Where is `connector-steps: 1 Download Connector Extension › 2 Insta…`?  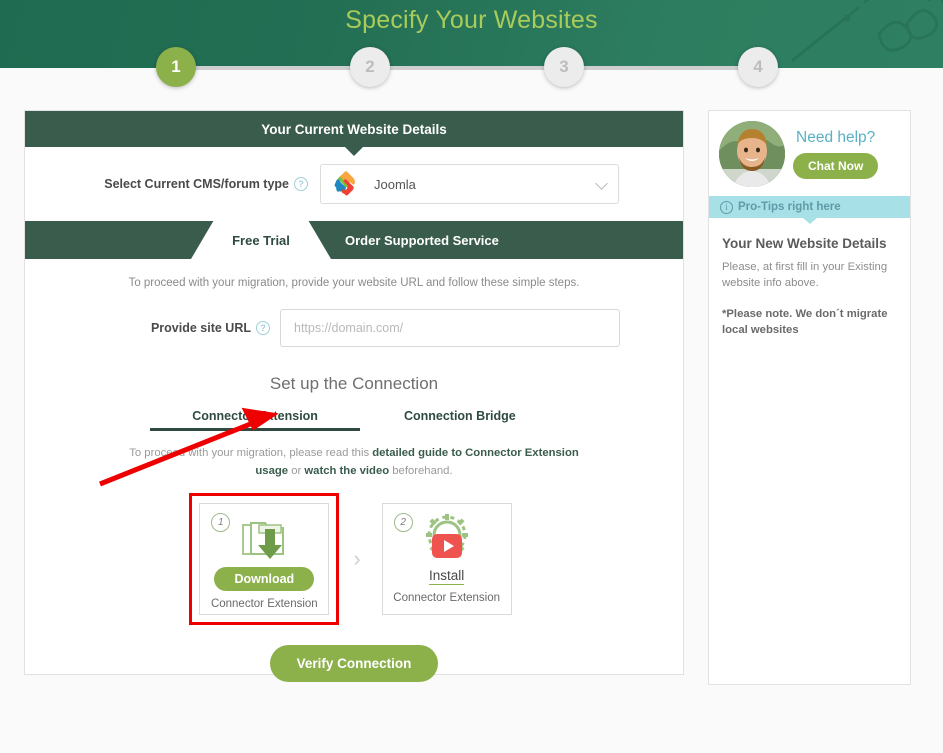 connector-steps: 1 Download Connector Extension › 2 Insta… is located at coordinates (354, 559).